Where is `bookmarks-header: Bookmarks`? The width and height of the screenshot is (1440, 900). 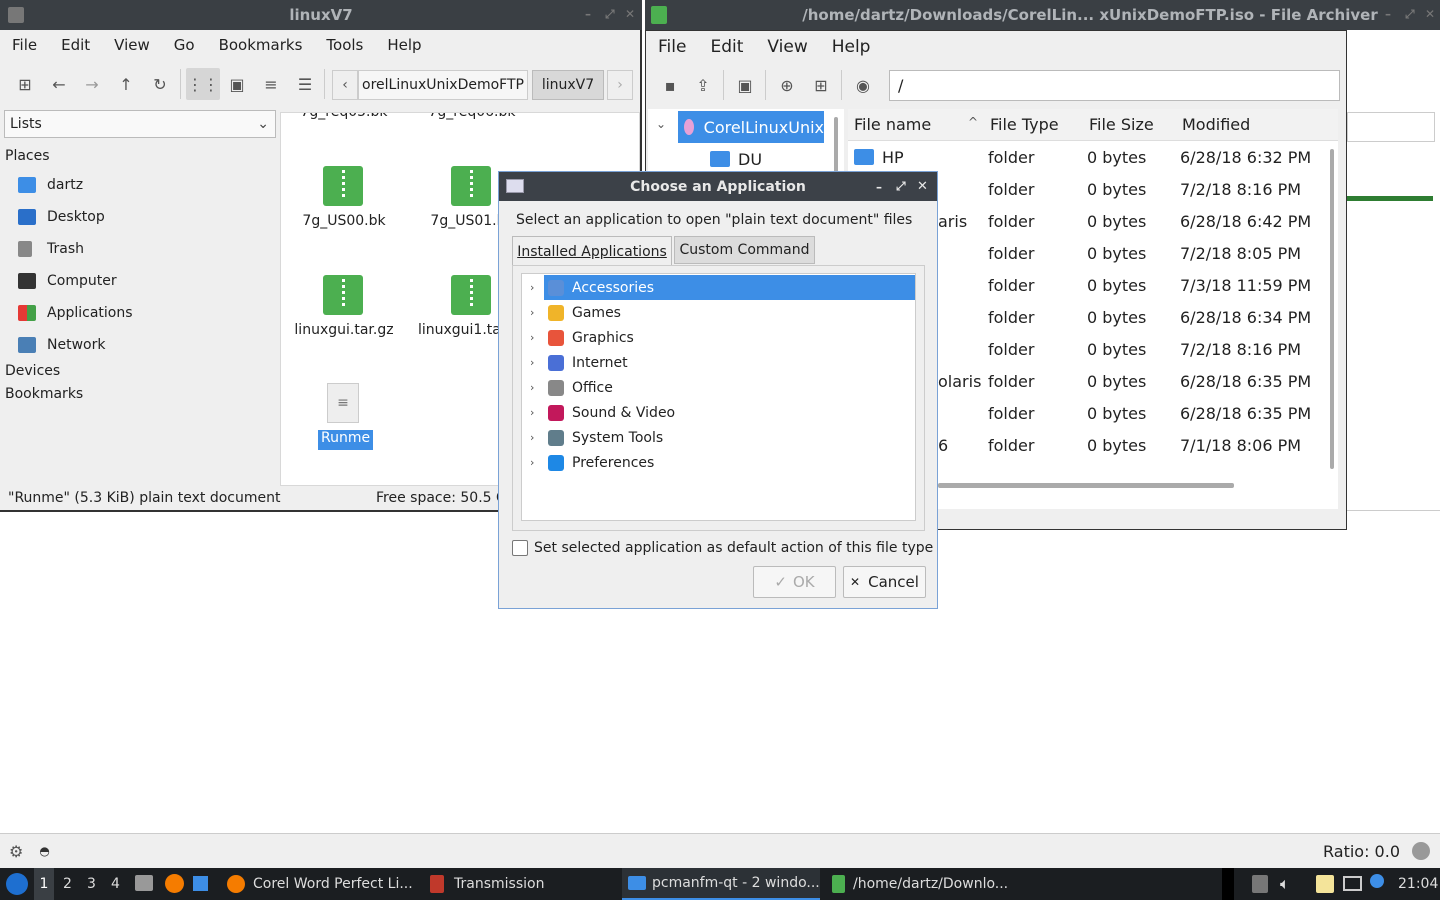 bookmarks-header: Bookmarks is located at coordinates (44, 394).